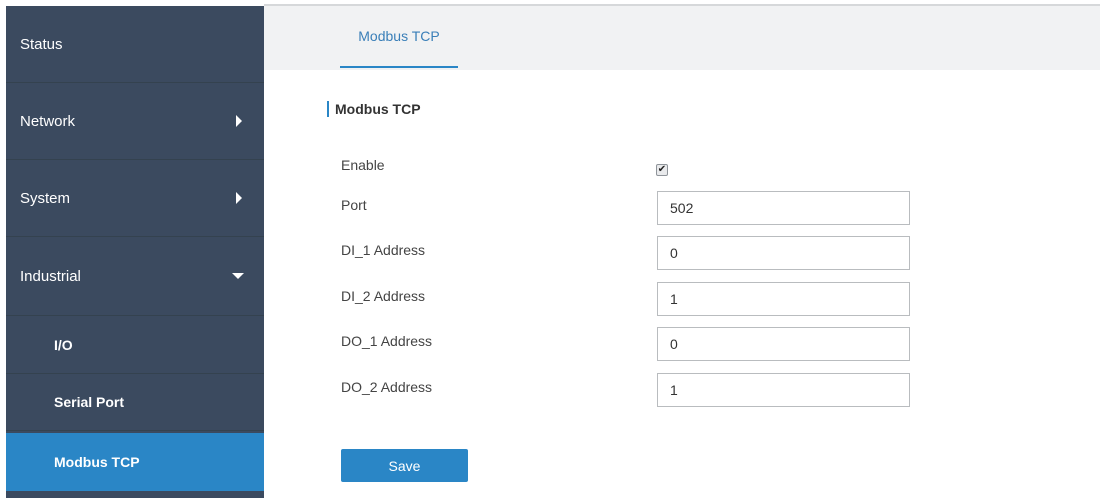  I want to click on sidebar-item-modbus-tcp: Modbus TCP, so click(135, 462).